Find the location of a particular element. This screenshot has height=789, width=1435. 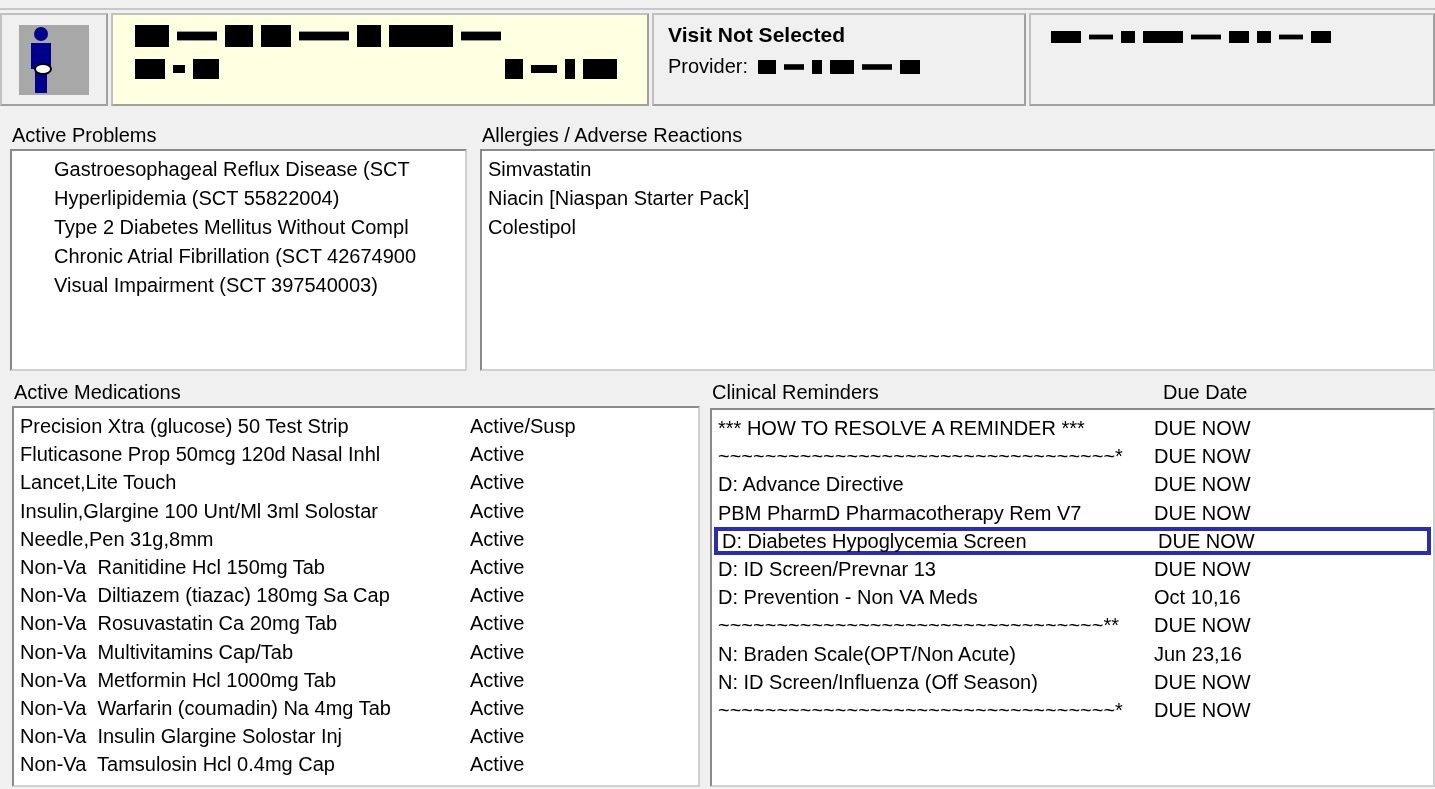

reminder-name: ~~~~~~~~~~~~~~~~~~~~~~~~~~~~~~~~~** is located at coordinates (936, 625).